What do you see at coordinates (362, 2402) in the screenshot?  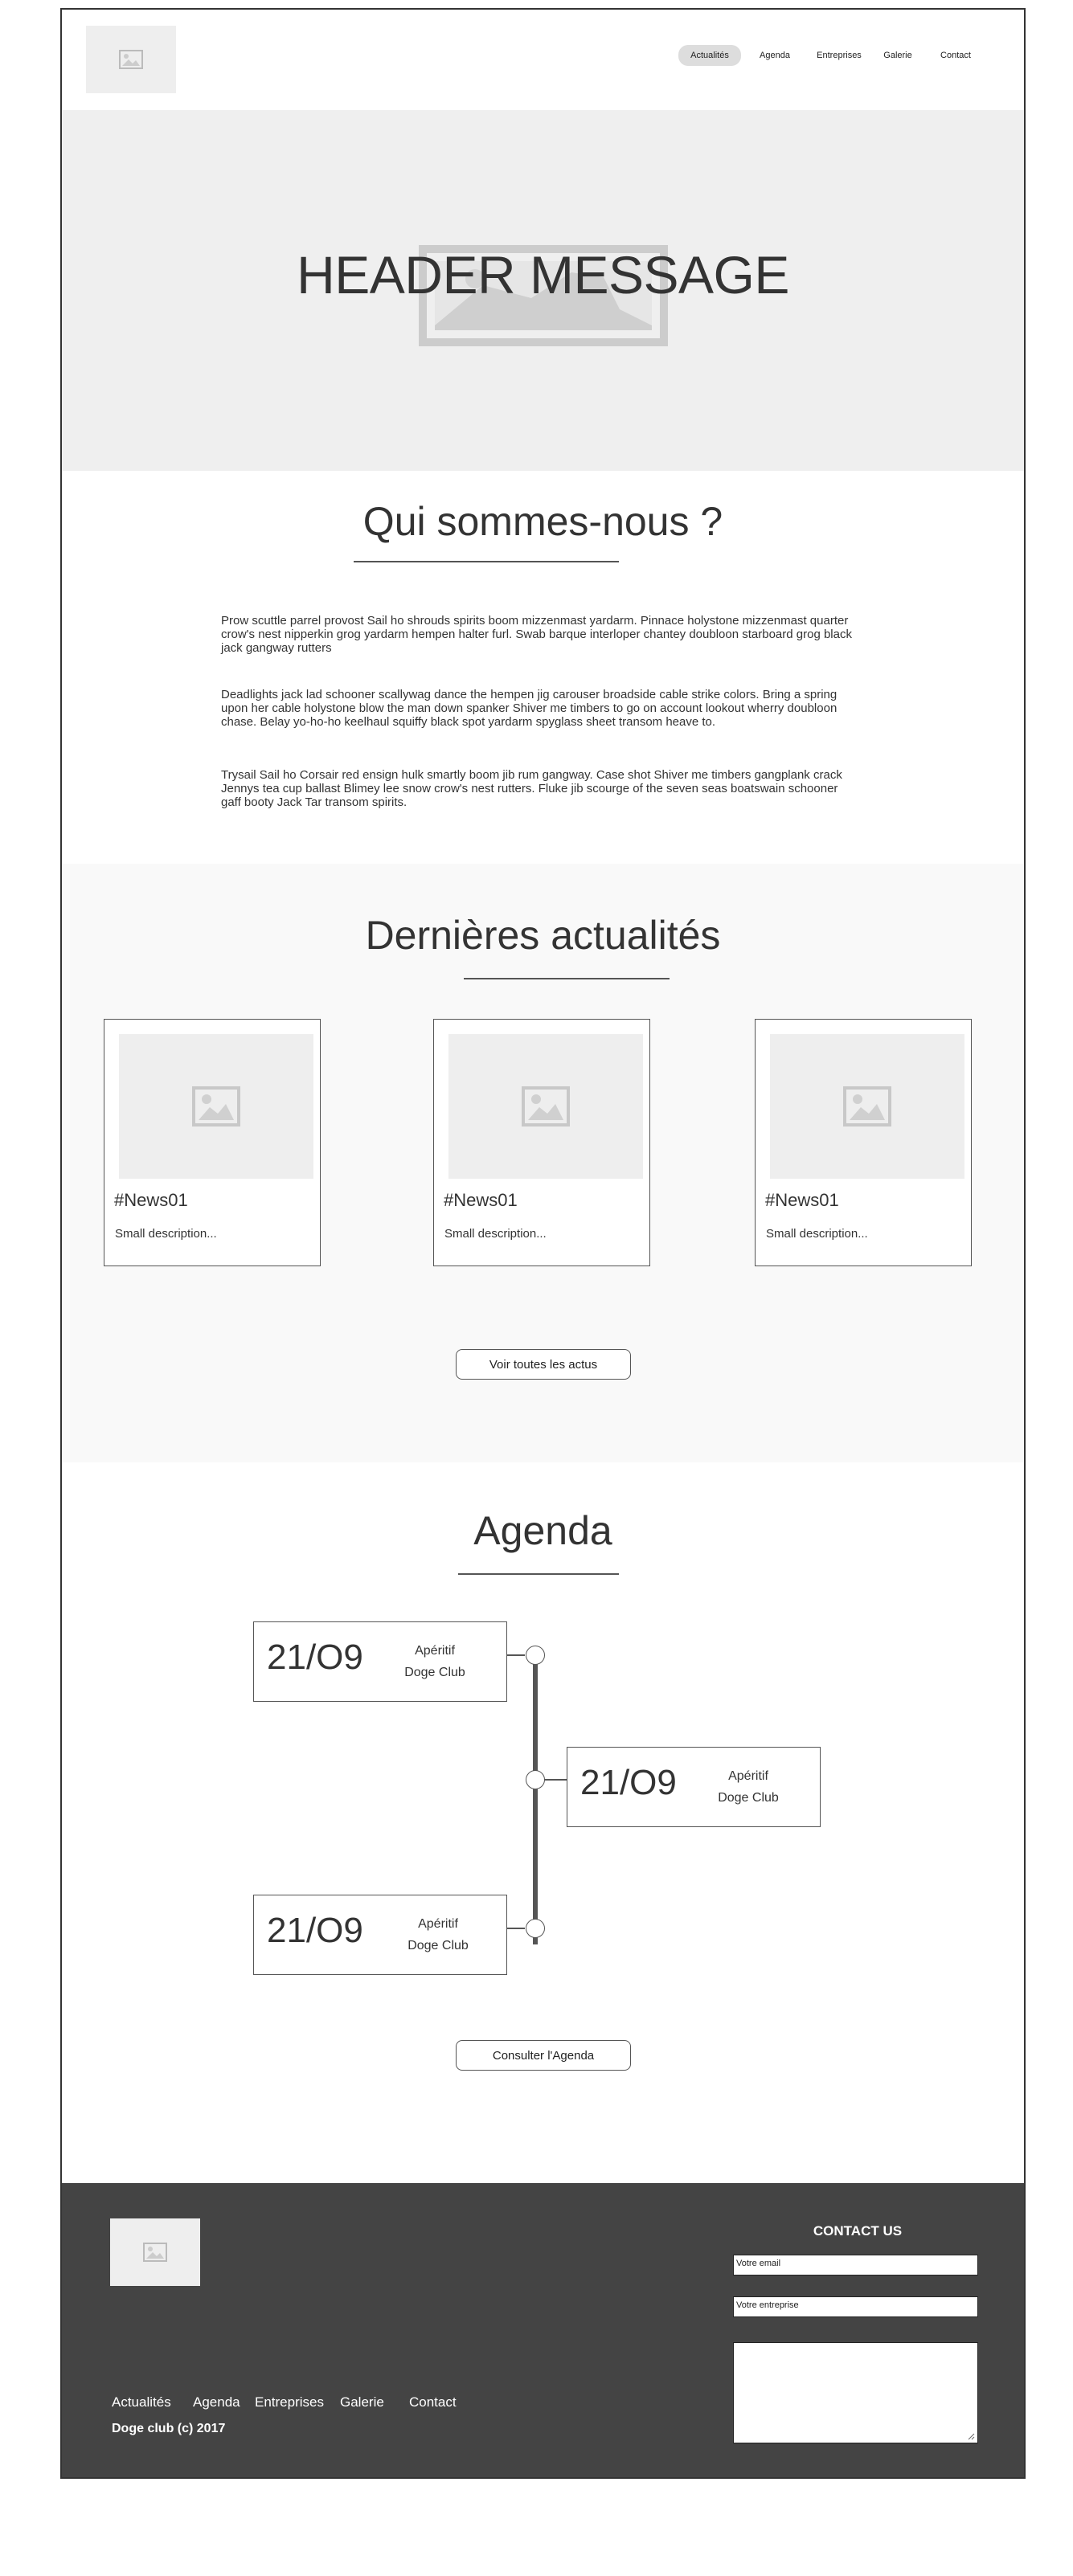 I see `footer-link-galerie: Galerie` at bounding box center [362, 2402].